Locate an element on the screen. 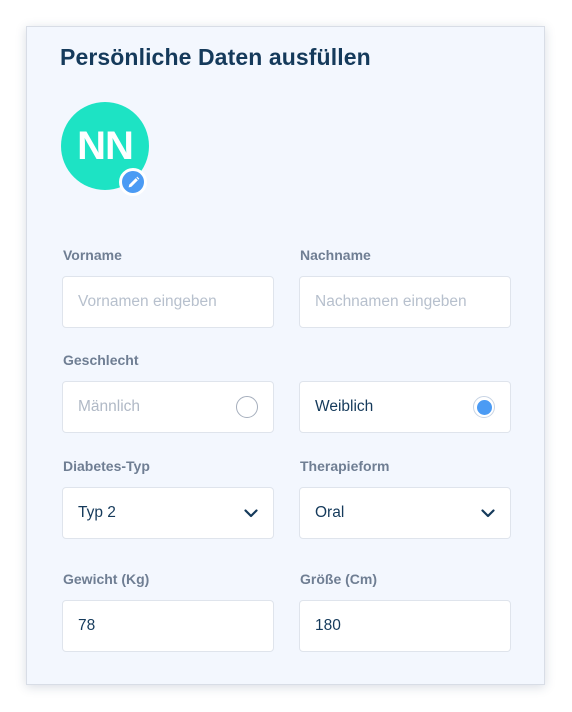  vorname-field is located at coordinates (168, 302).